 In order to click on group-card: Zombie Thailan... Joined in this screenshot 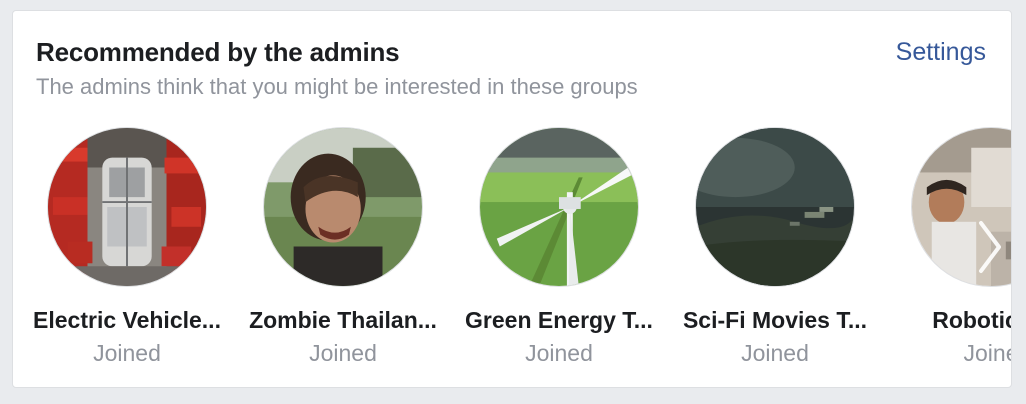, I will do `click(338, 252)`.